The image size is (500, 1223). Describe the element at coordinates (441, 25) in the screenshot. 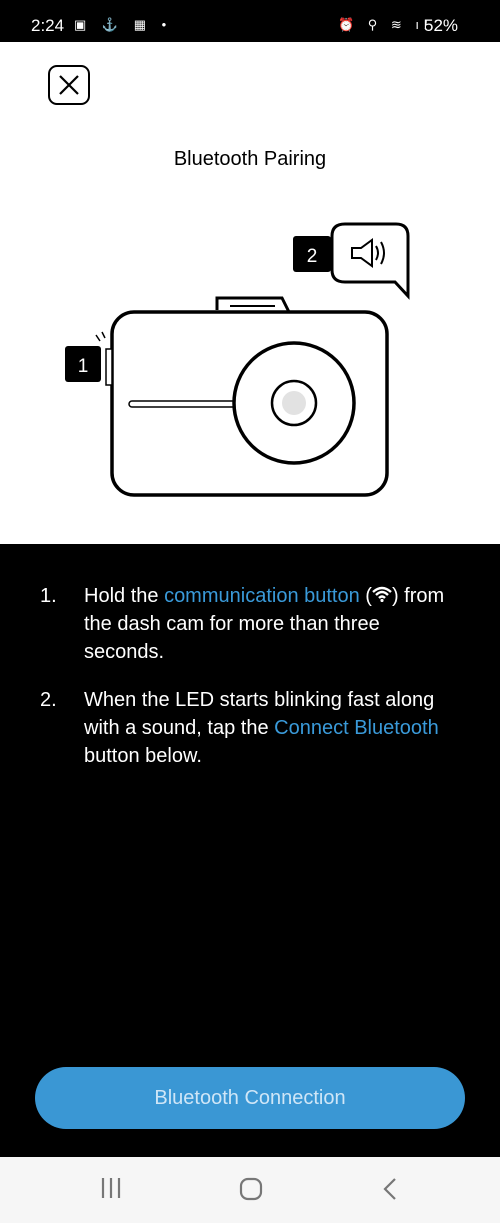

I see `battery-level: 52%` at that location.